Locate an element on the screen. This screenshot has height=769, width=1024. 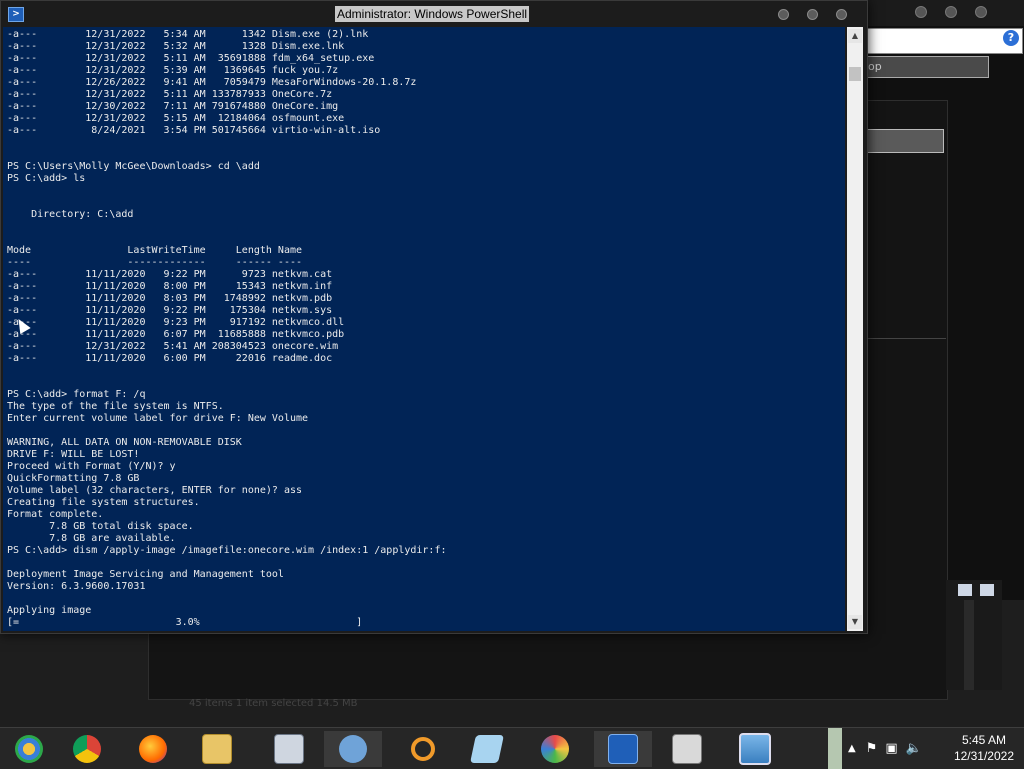
archive-icon is located at coordinates (687, 749).